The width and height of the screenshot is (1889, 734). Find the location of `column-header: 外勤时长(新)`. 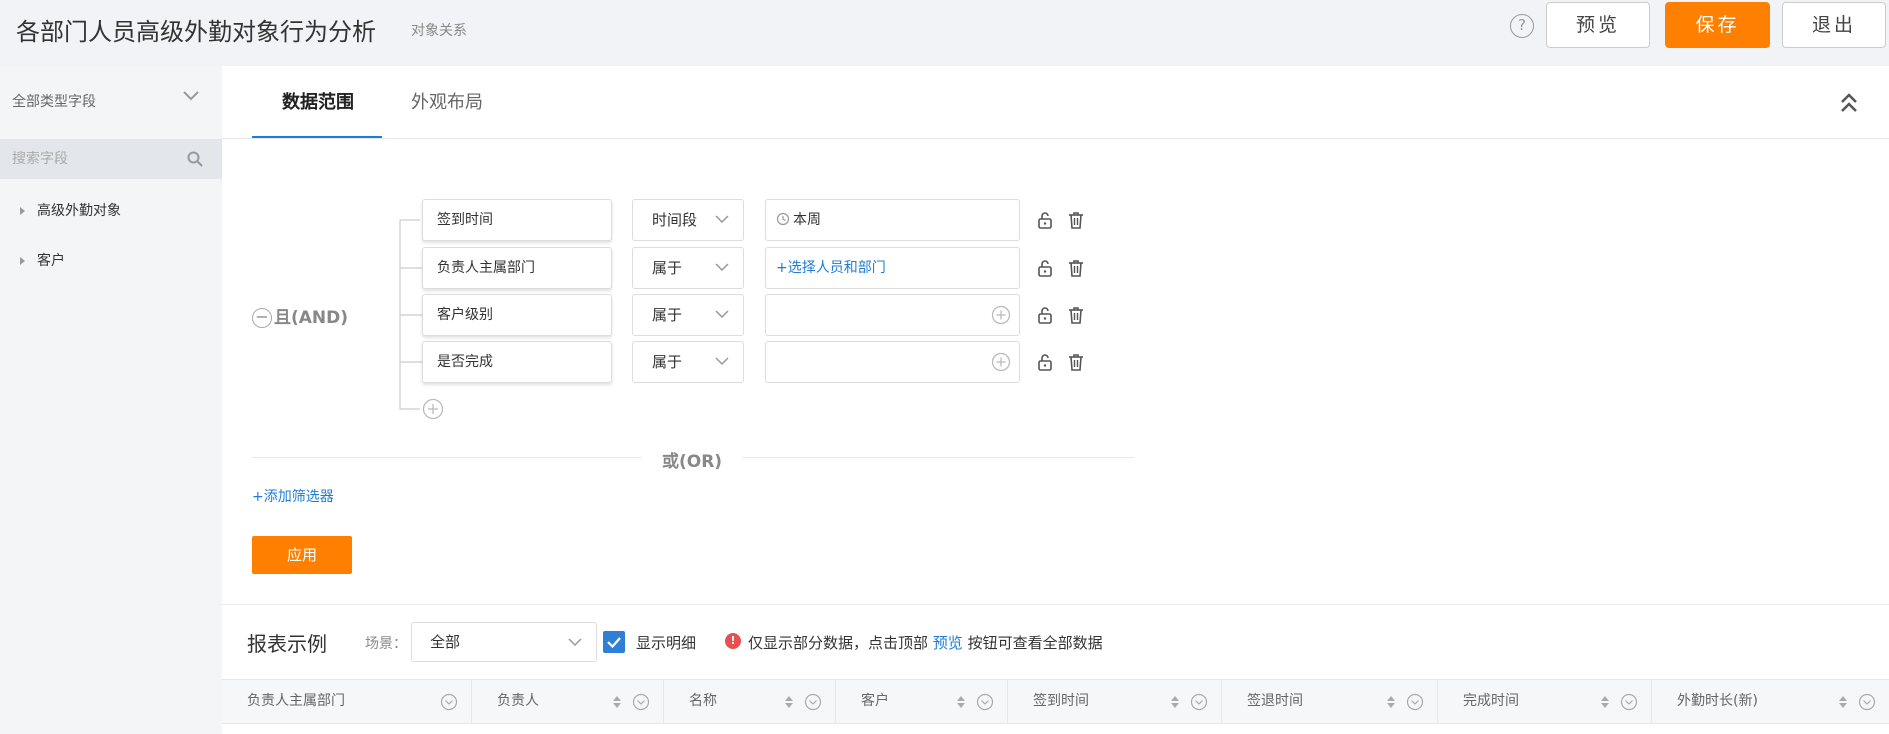

column-header: 外勤时长(新) is located at coordinates (1770, 701).